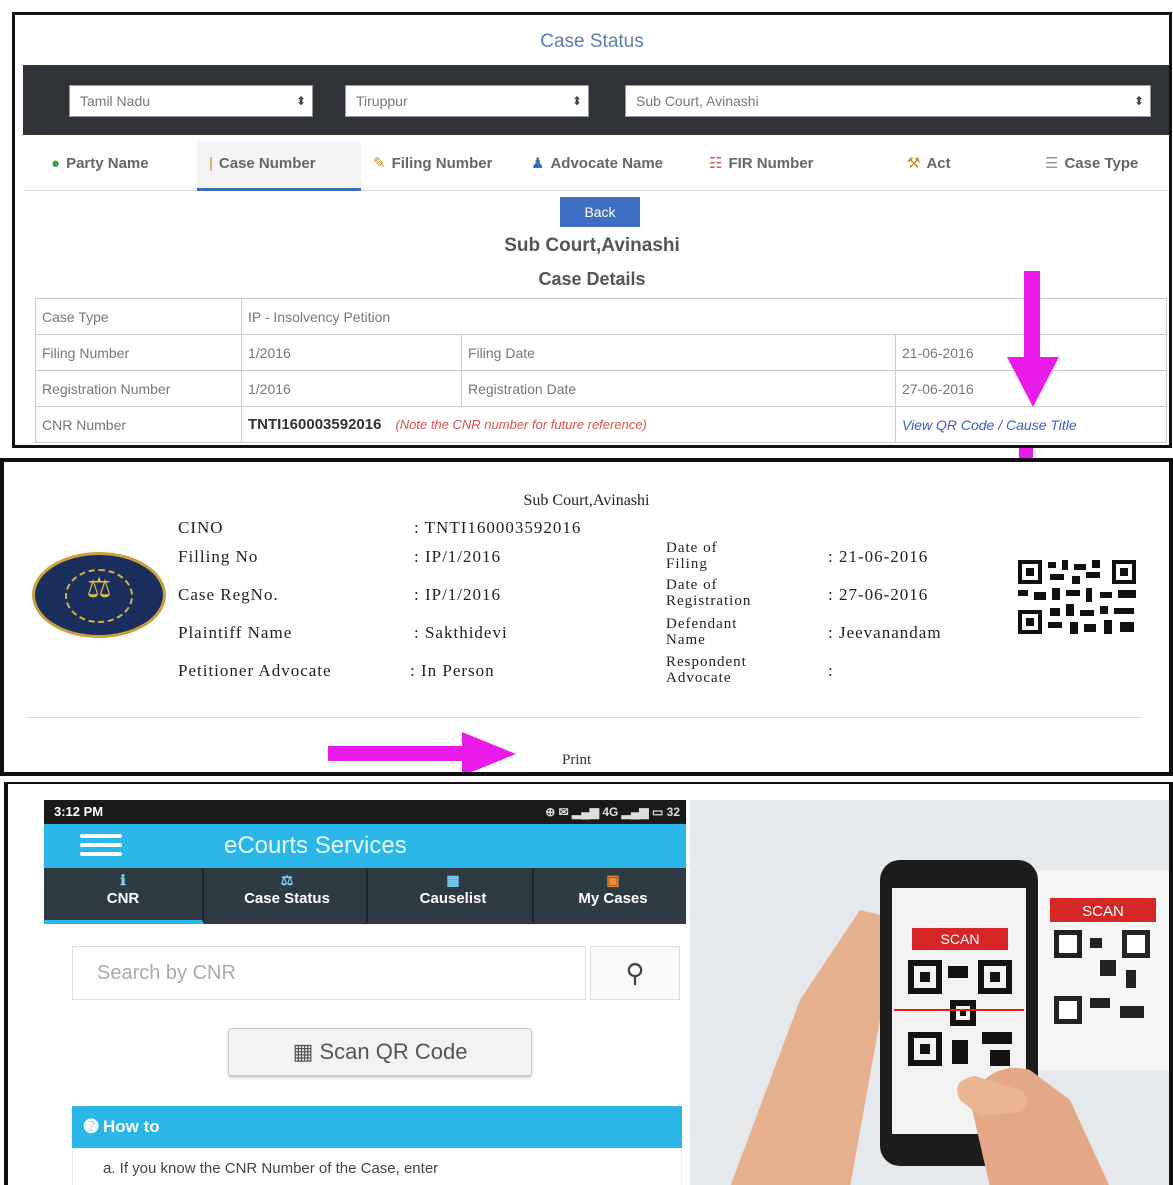 The height and width of the screenshot is (1185, 1173). Describe the element at coordinates (1078, 598) in the screenshot. I see `qr-code-icon` at that location.